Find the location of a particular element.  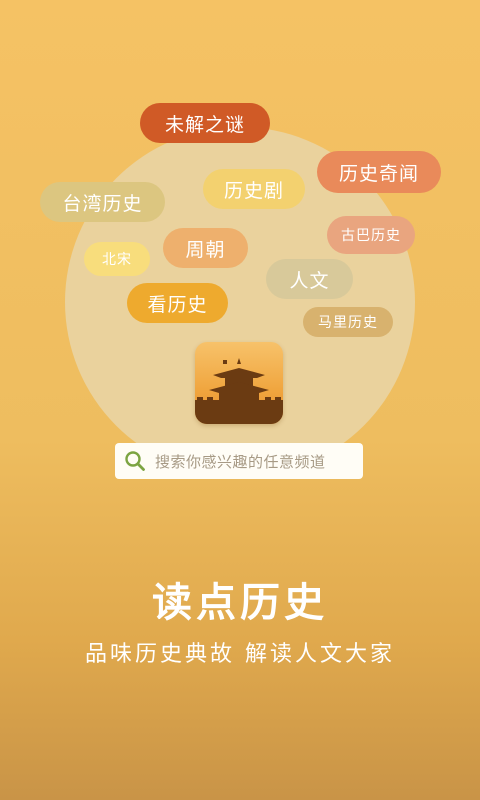

tower-icon is located at coordinates (239, 391).